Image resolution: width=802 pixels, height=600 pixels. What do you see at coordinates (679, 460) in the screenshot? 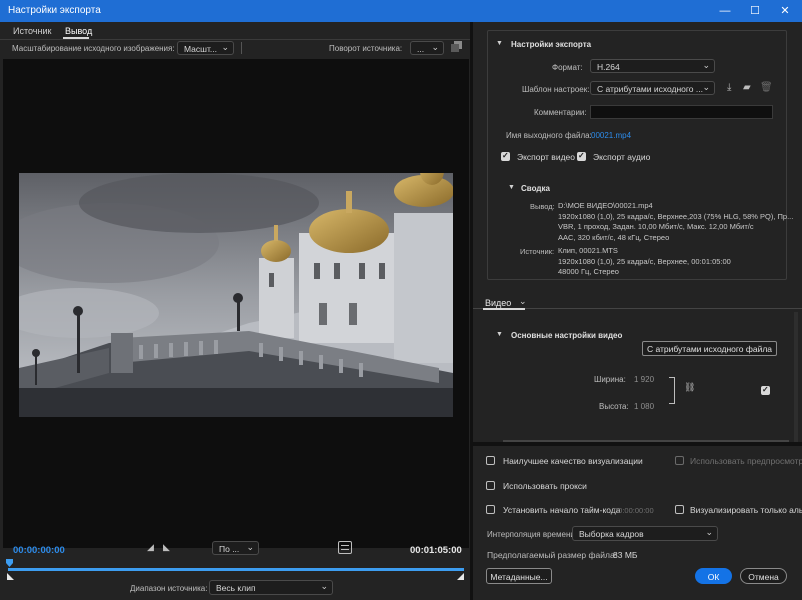
I see `use-previews-checkbox` at bounding box center [679, 460].